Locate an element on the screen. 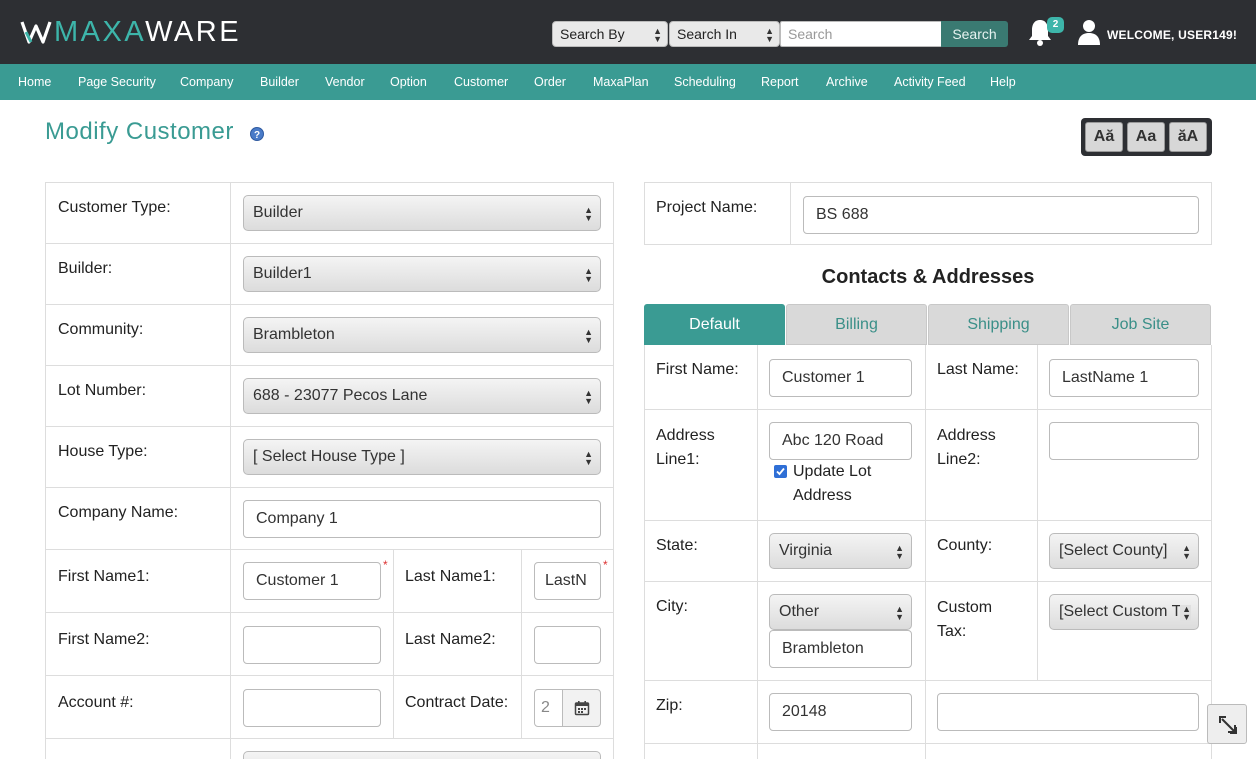 This screenshot has height=759, width=1256. builder-label: Builder: is located at coordinates (85, 268).